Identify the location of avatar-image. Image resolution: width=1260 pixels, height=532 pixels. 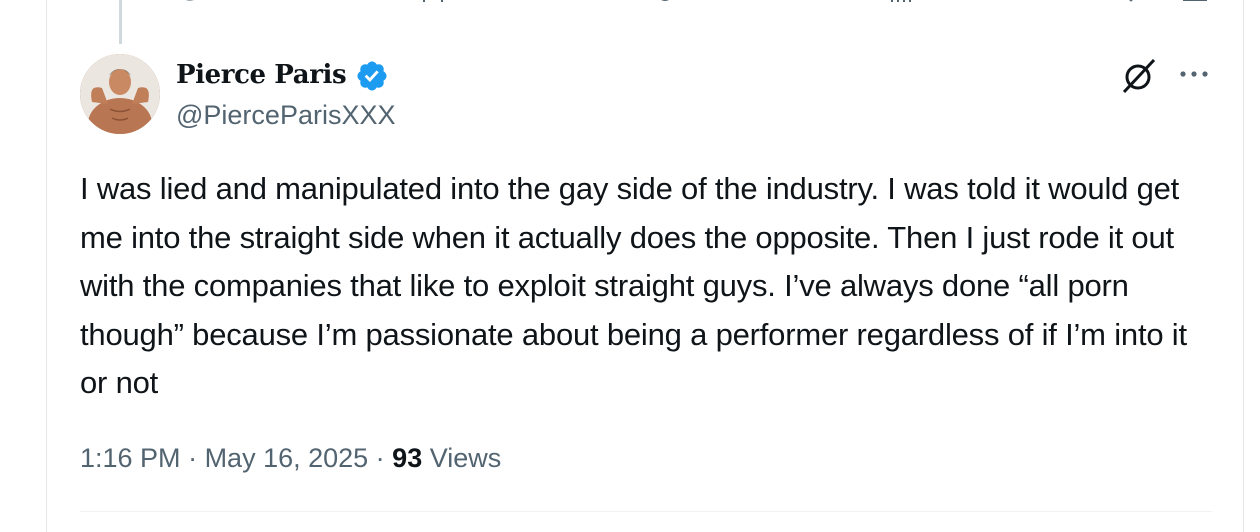
(120, 94).